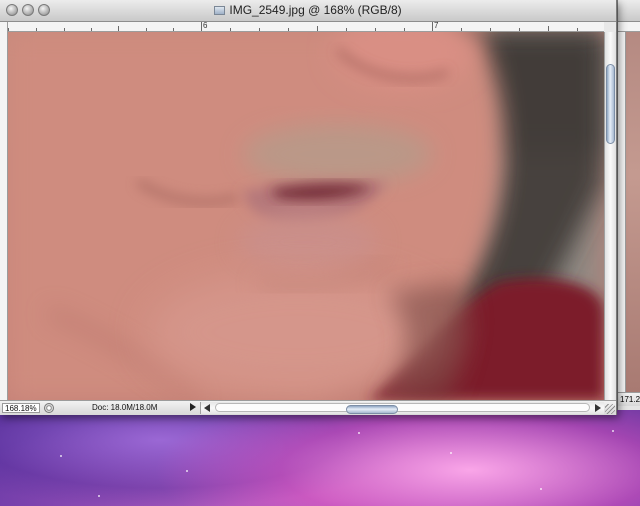  What do you see at coordinates (207, 408) in the screenshot?
I see `scroll-left-arrow-icon` at bounding box center [207, 408].